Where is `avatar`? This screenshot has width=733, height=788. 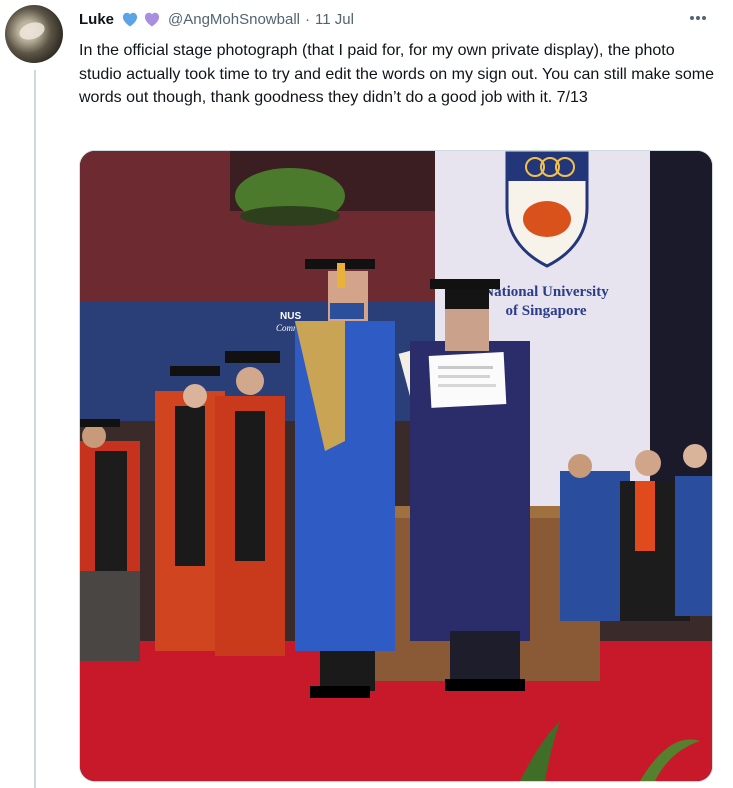 avatar is located at coordinates (34, 34).